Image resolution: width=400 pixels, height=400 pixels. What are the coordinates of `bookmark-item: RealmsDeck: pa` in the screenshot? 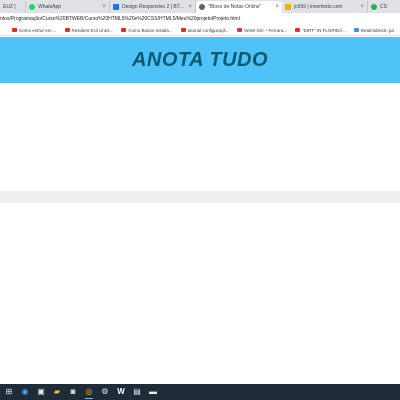 It's located at (373, 30).